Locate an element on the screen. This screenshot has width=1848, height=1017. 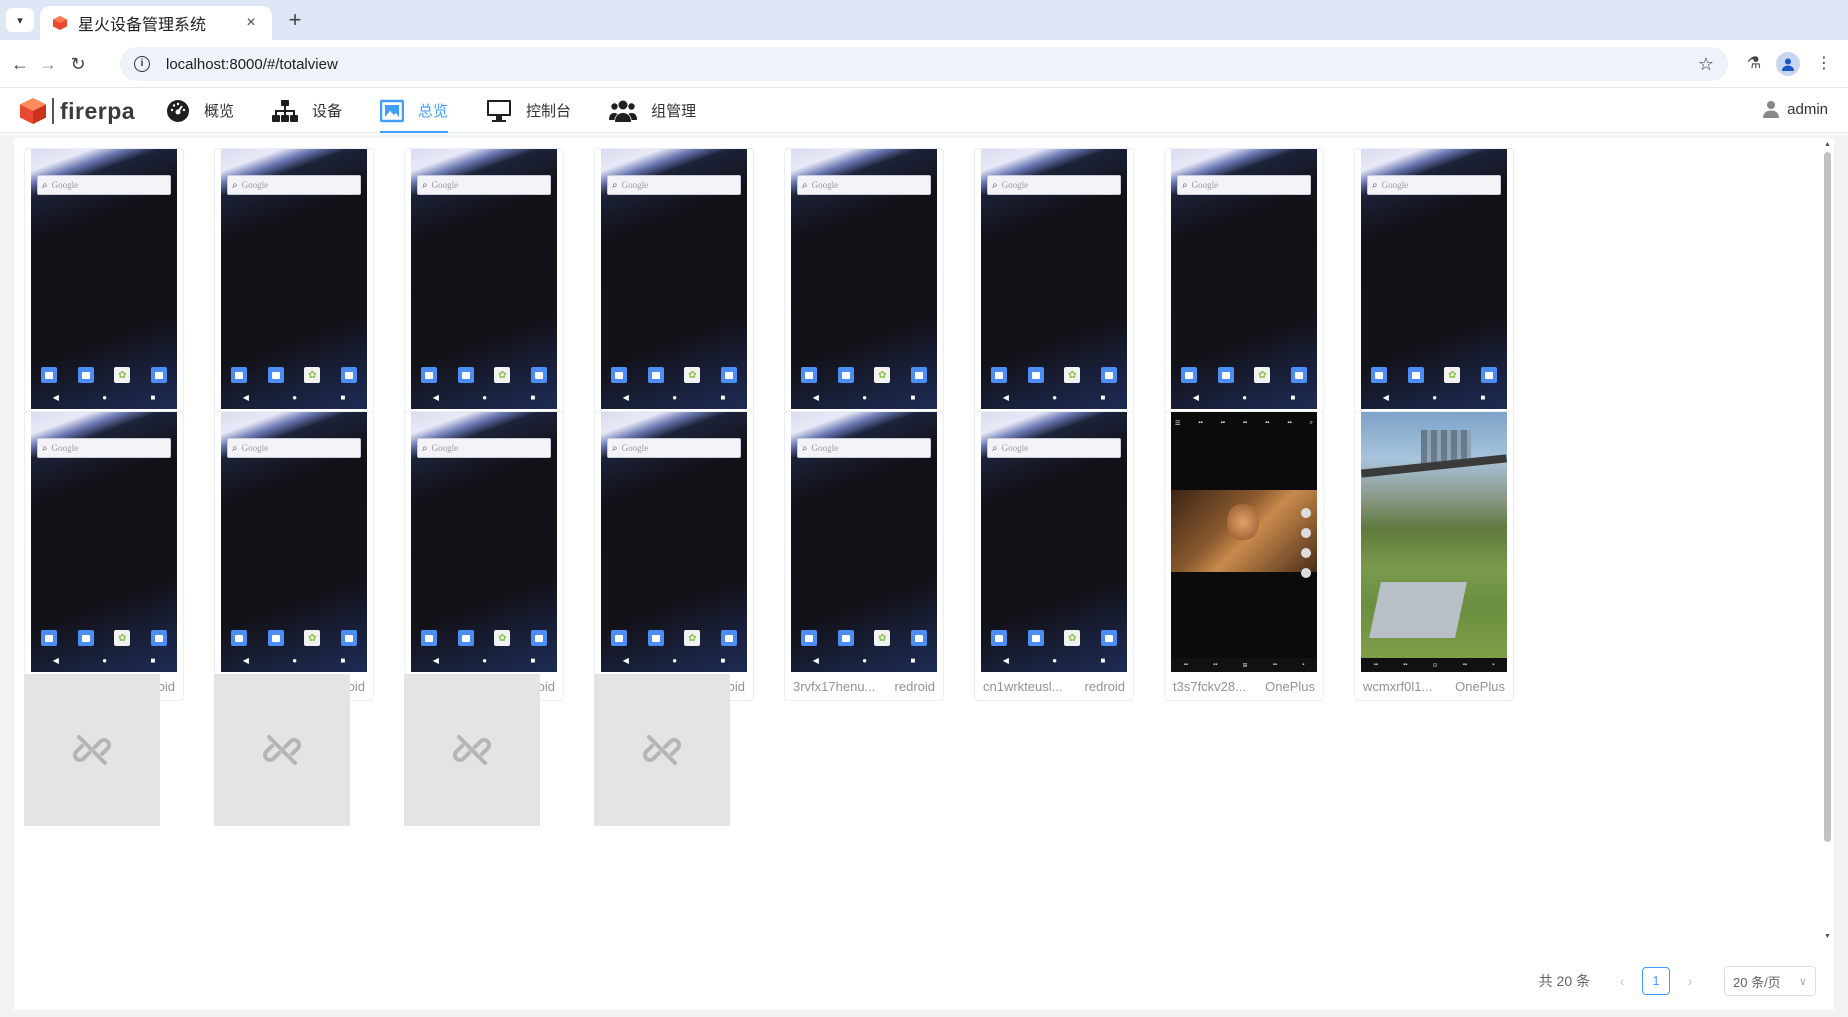
prev-page-icon: ‹ is located at coordinates (1622, 981).